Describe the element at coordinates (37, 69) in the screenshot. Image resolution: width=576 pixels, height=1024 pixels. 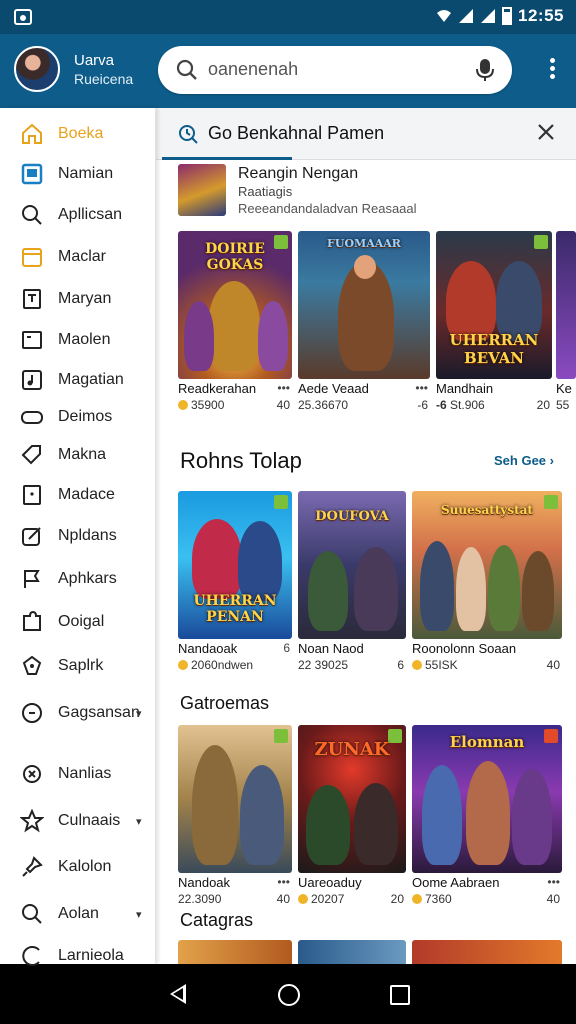
I see `avatar` at that location.